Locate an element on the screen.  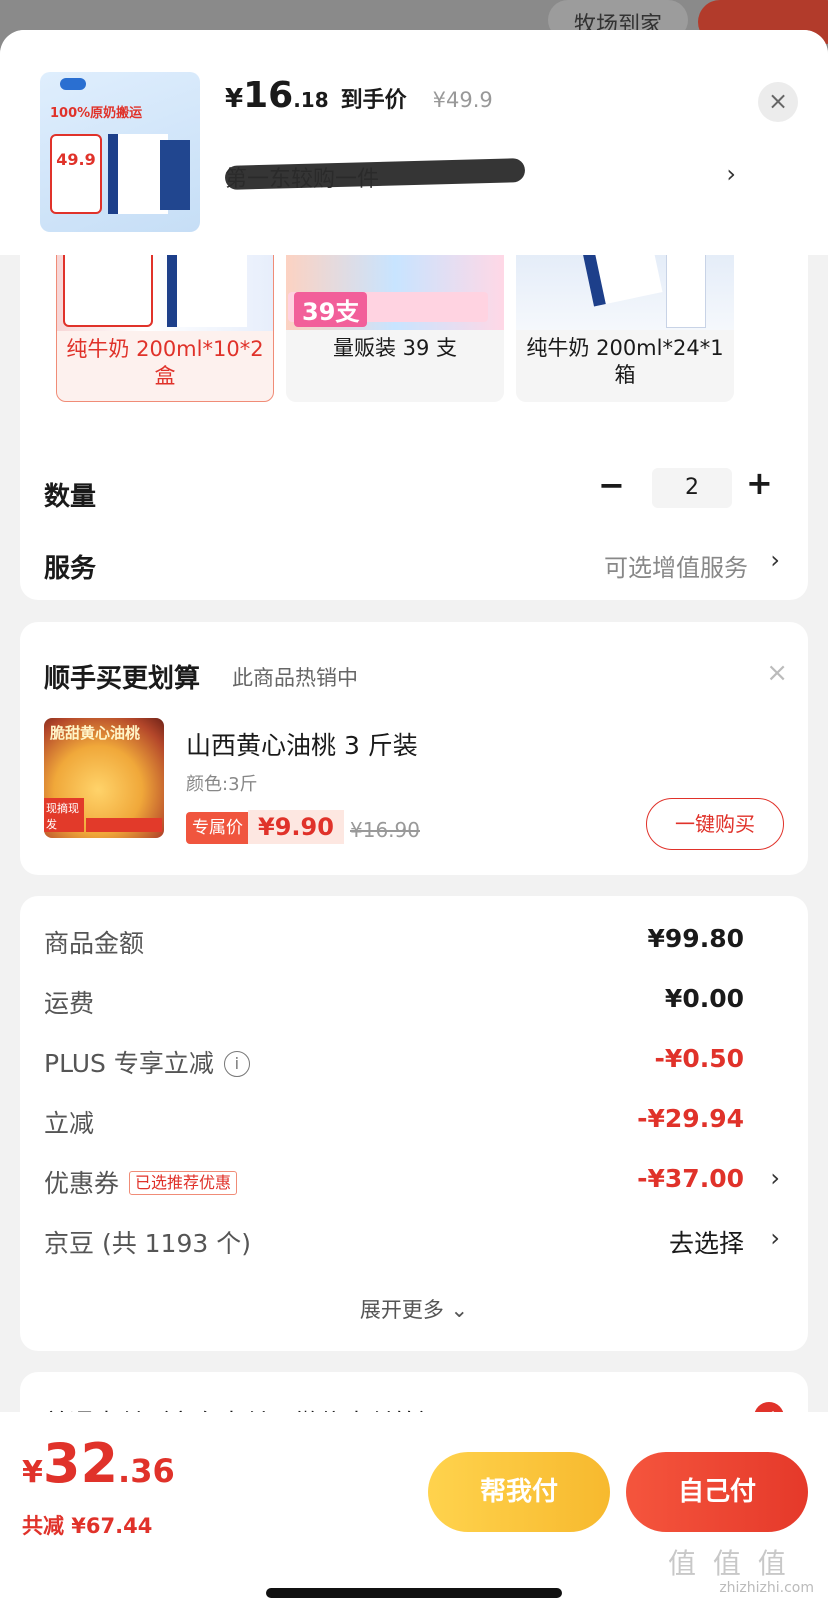
total-saved: 共减 ¥67.44 is located at coordinates (87, 1526).